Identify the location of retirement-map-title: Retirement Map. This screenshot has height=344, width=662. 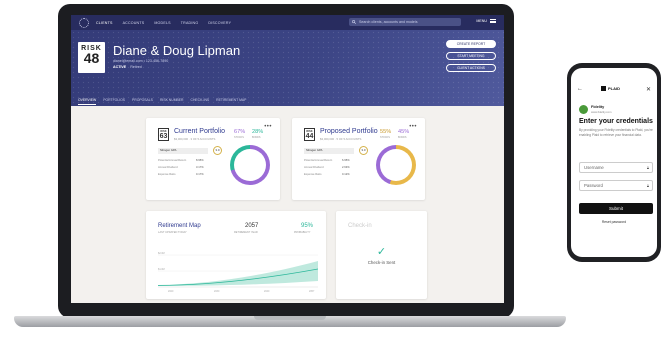
(179, 226).